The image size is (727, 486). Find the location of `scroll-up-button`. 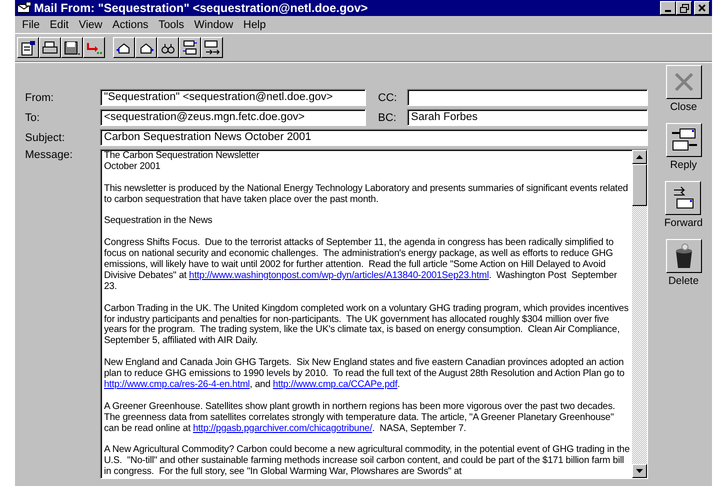

scroll-up-button is located at coordinates (639, 157).